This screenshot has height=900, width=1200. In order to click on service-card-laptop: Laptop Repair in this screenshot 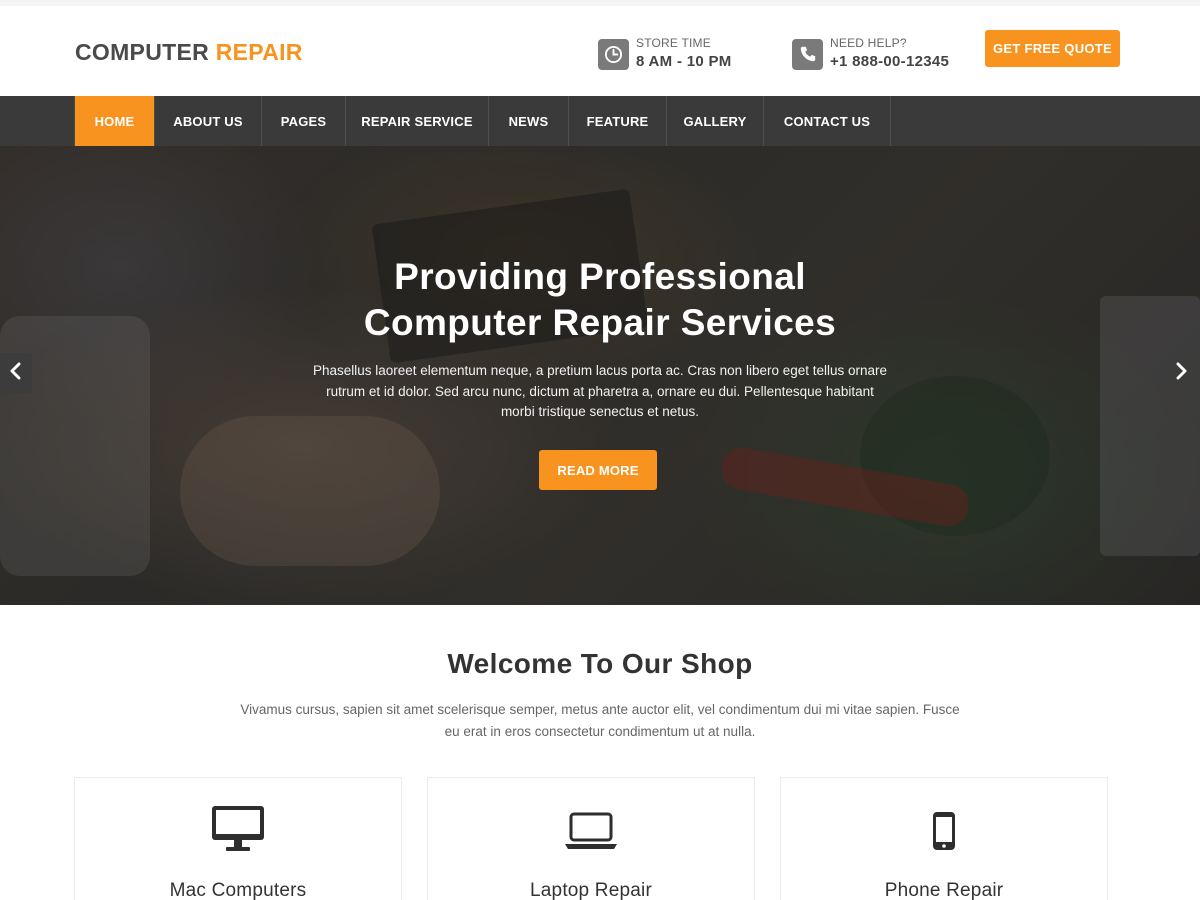, I will do `click(591, 838)`.